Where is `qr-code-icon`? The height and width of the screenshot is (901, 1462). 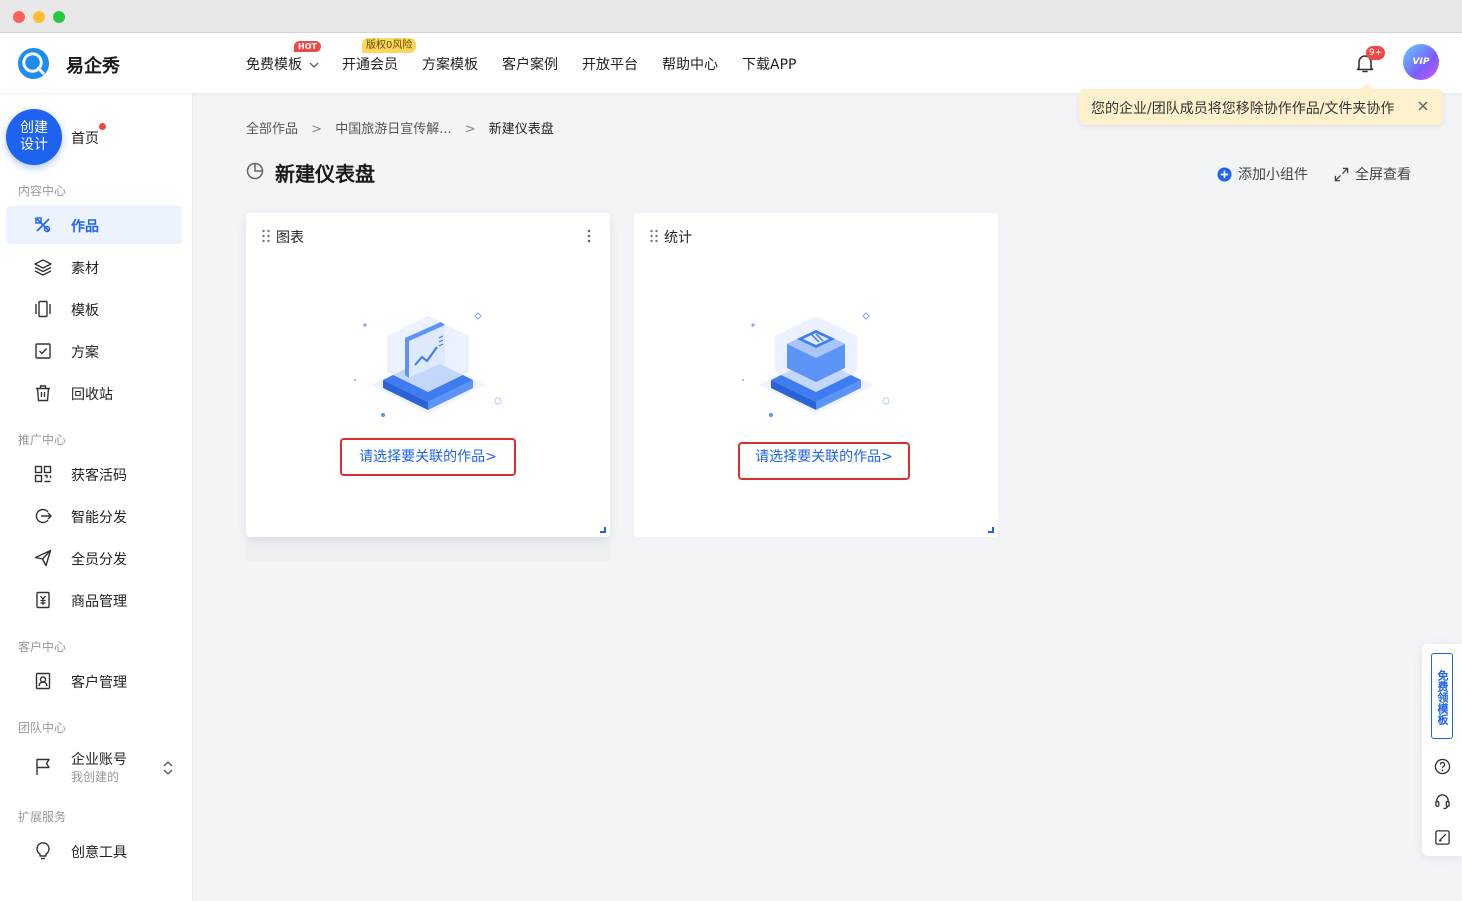 qr-code-icon is located at coordinates (43, 474).